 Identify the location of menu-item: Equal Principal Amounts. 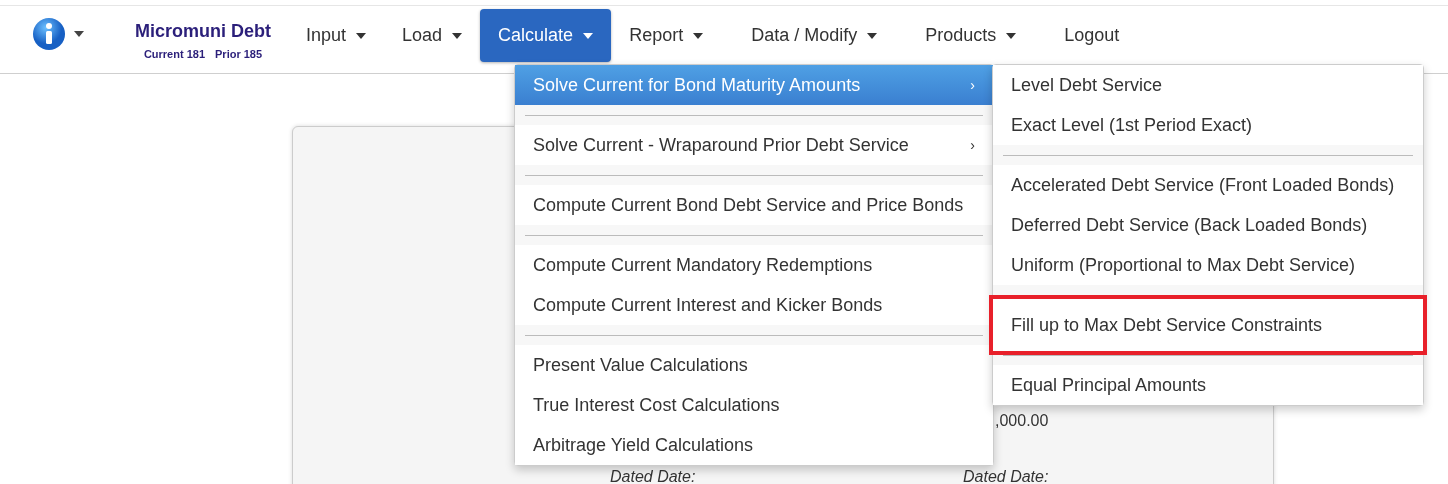
(1208, 385).